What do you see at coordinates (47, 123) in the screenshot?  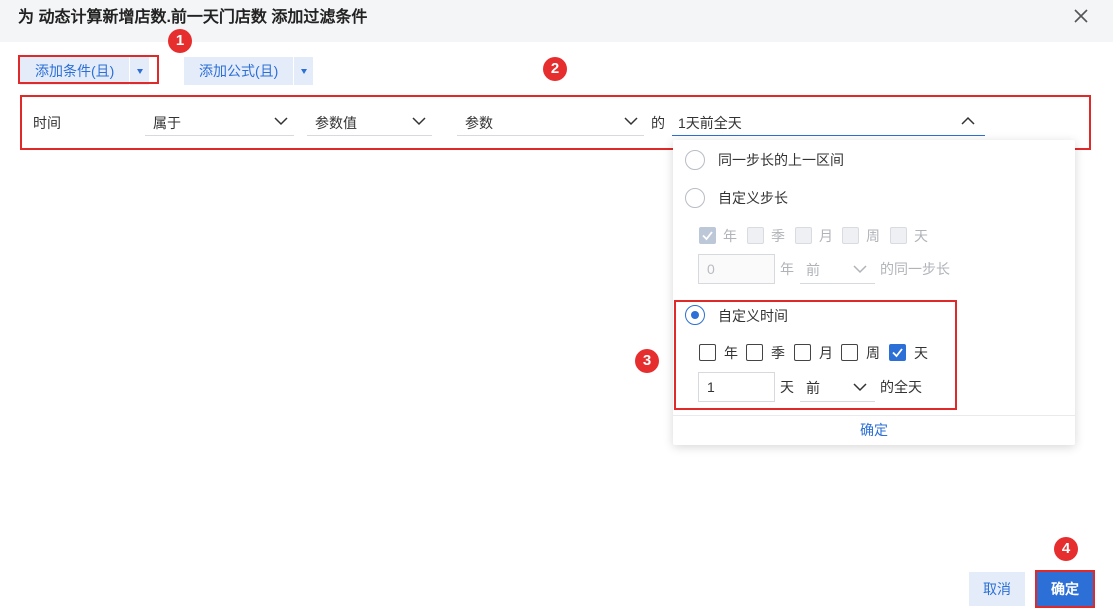 I see `filter-field-label: 时间` at bounding box center [47, 123].